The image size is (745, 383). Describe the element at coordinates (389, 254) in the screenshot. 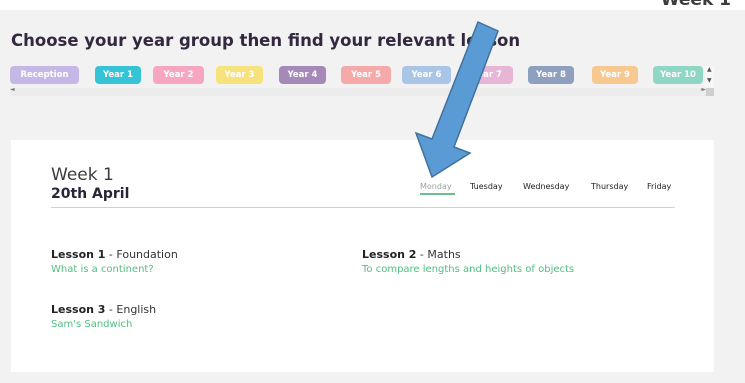

I see `lesson-number: Lesson 2` at that location.